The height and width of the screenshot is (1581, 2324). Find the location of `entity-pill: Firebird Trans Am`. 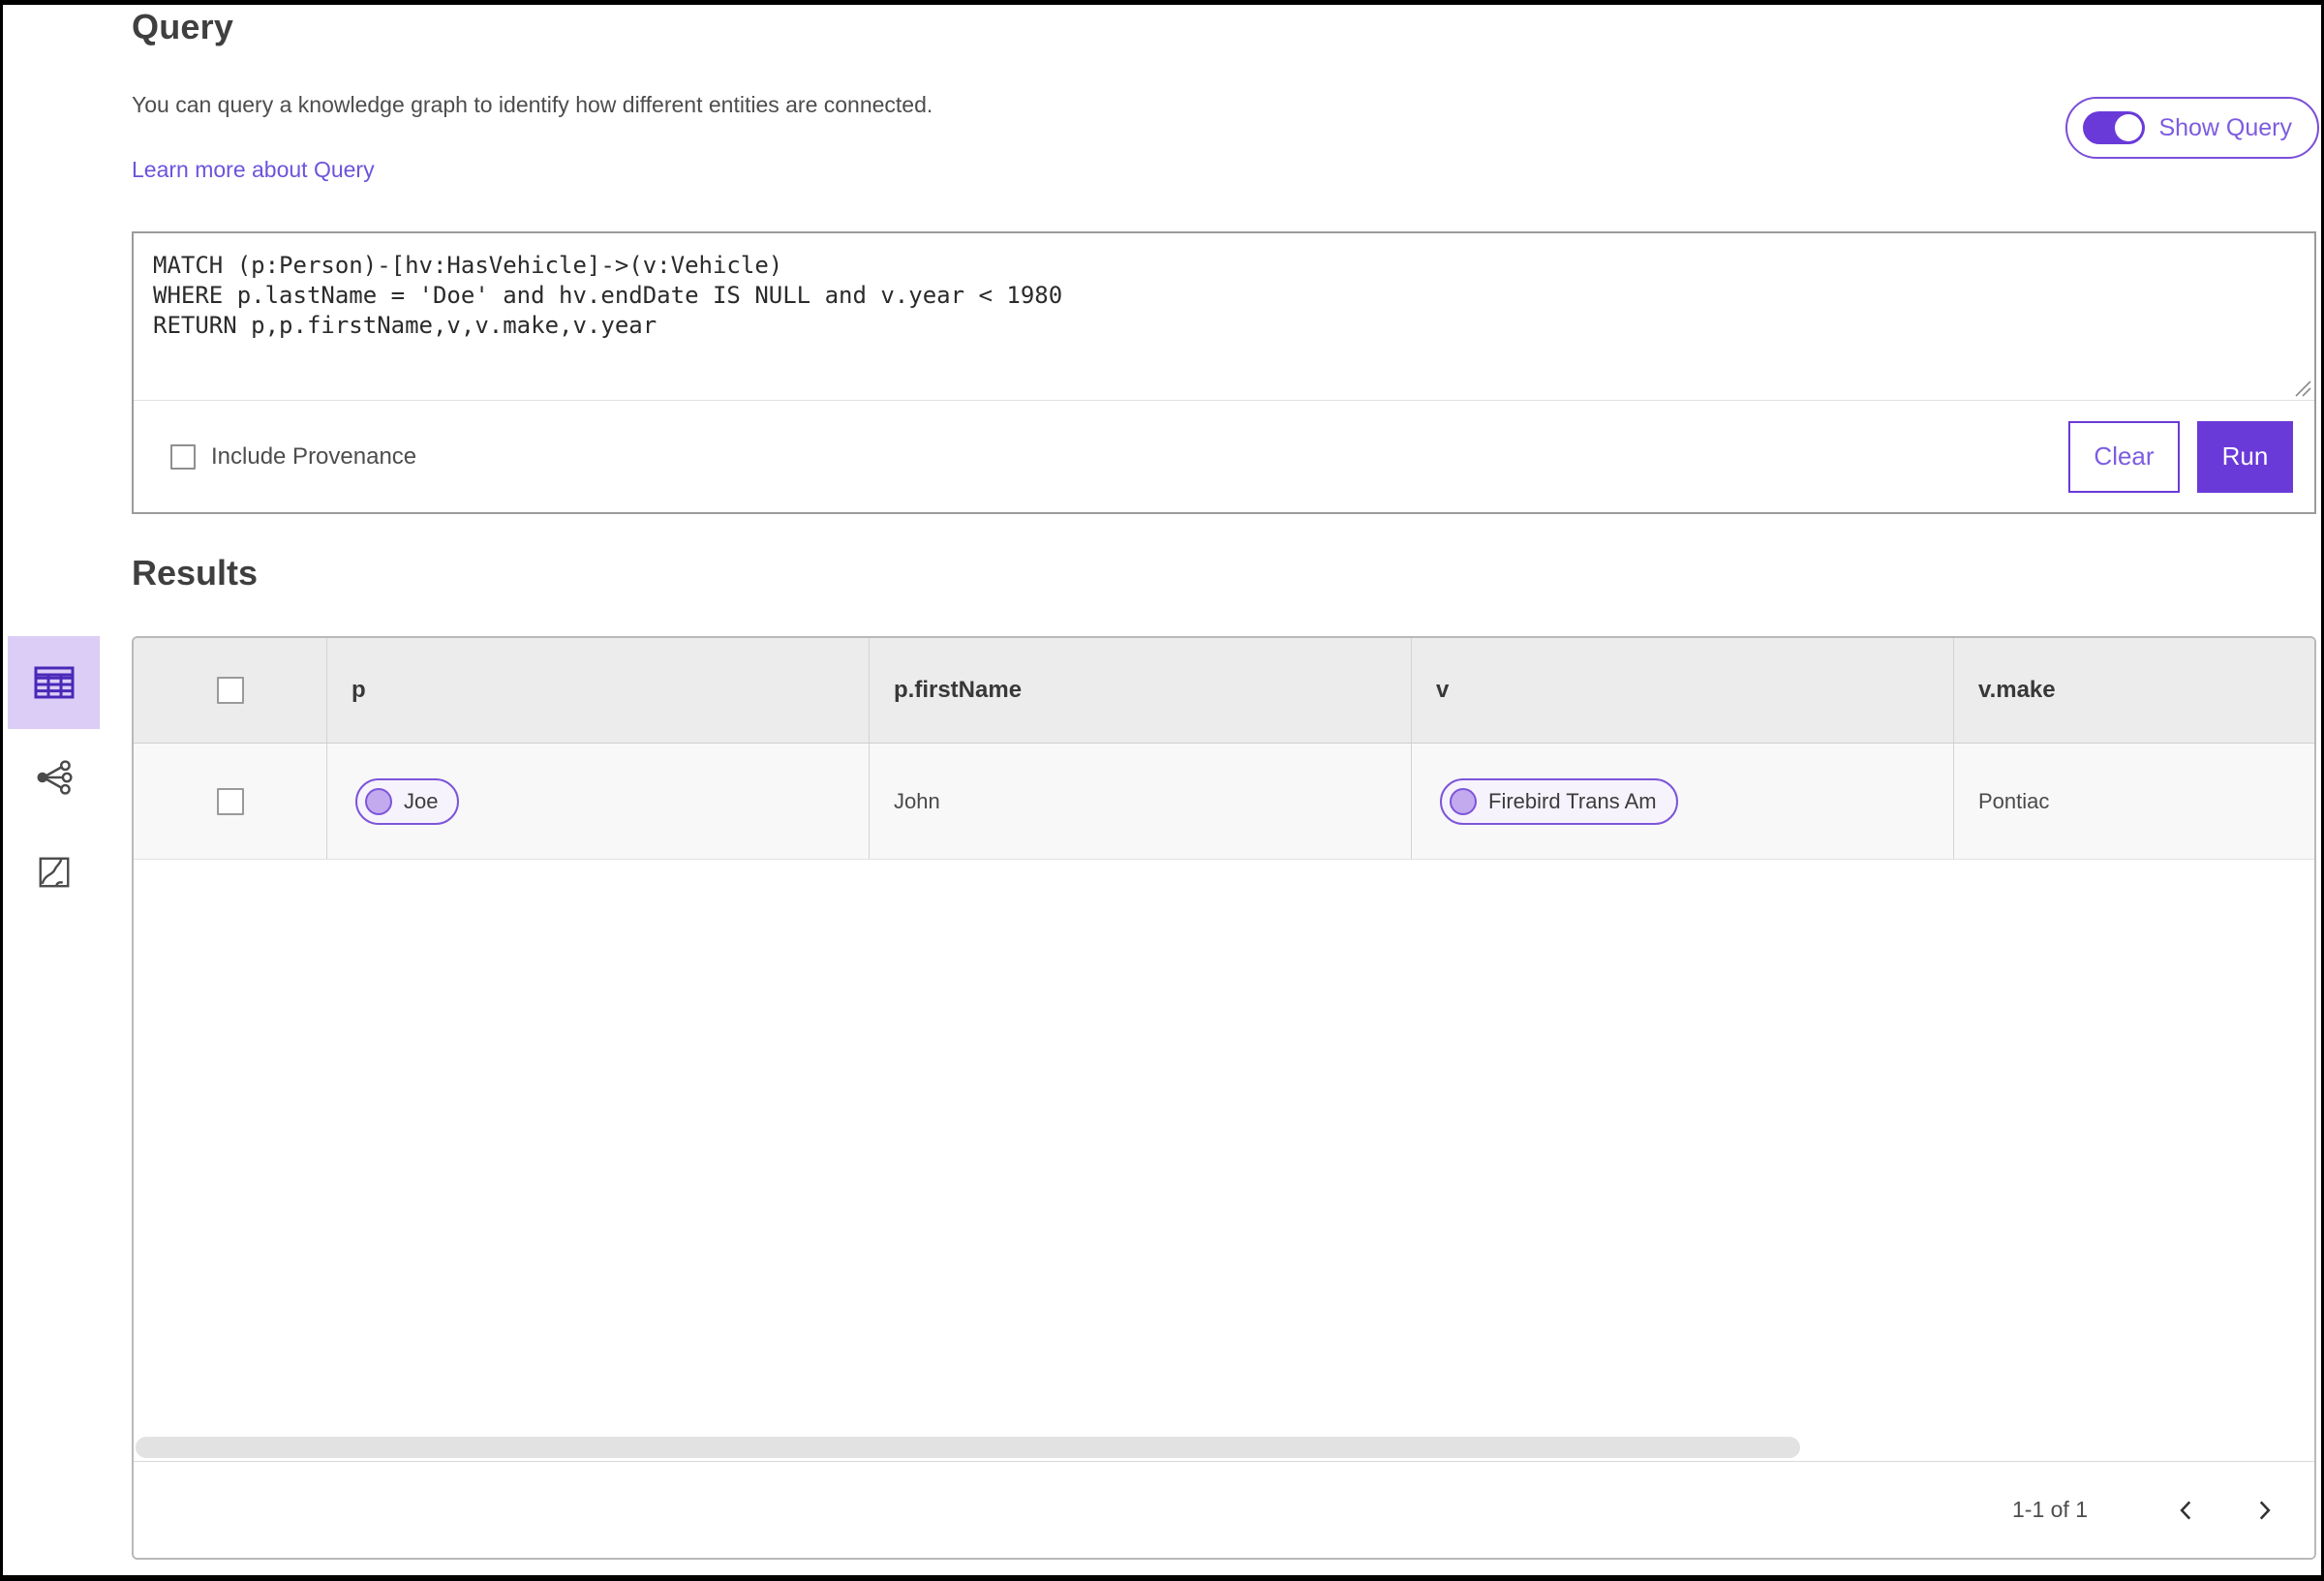

entity-pill: Firebird Trans Am is located at coordinates (1559, 801).